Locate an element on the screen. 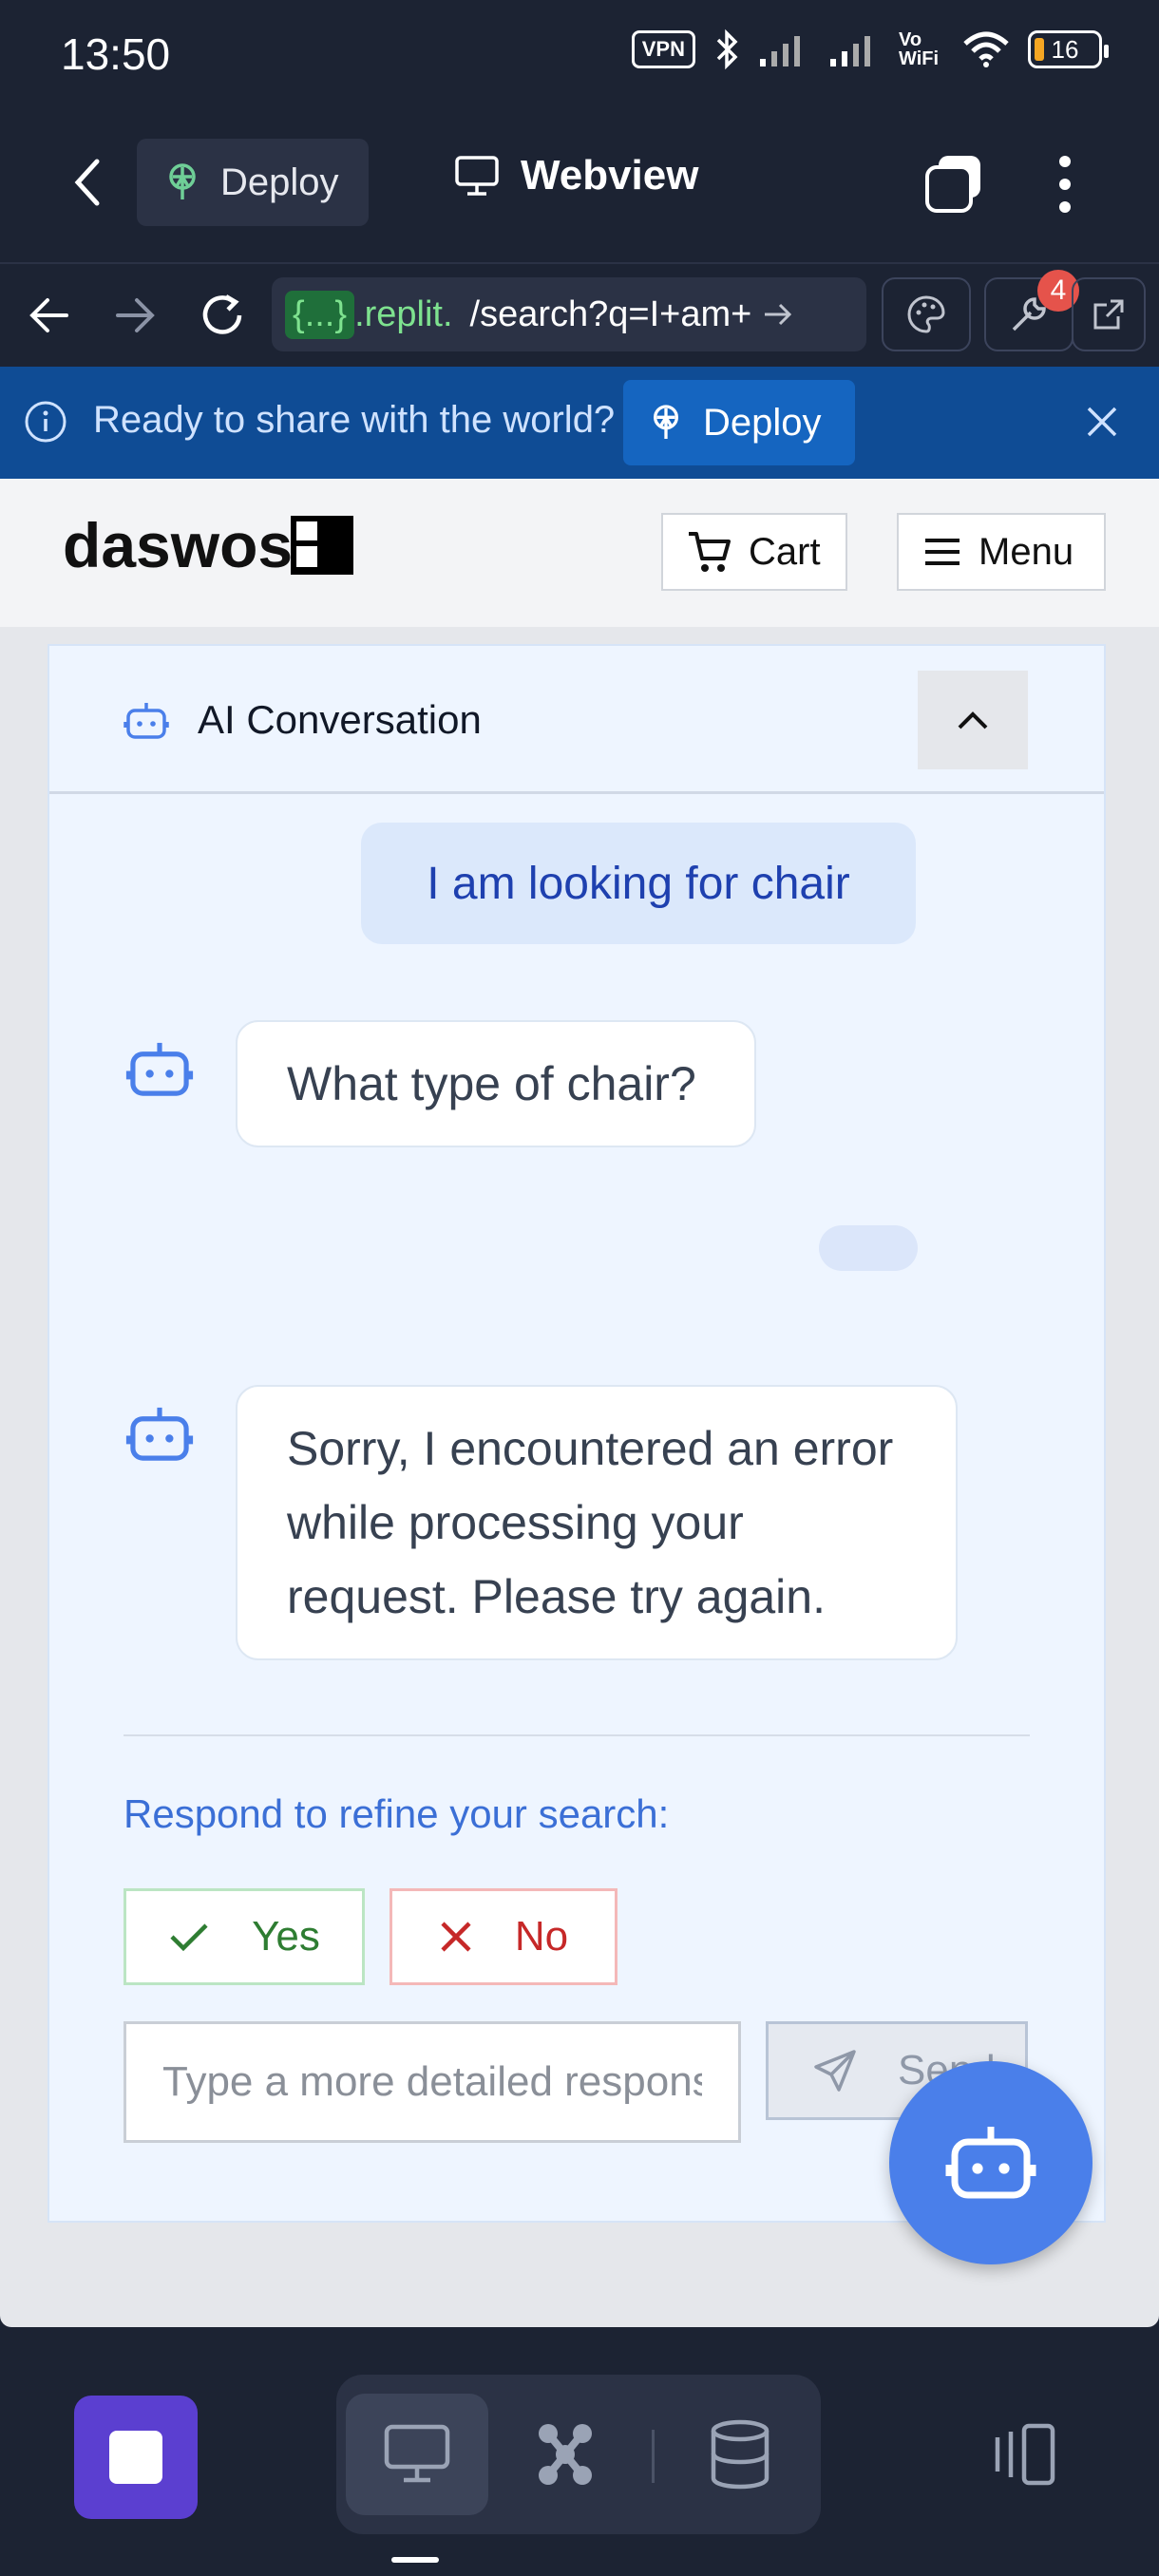 This screenshot has width=1159, height=2576. chevron-left-icon is located at coordinates (87, 182).